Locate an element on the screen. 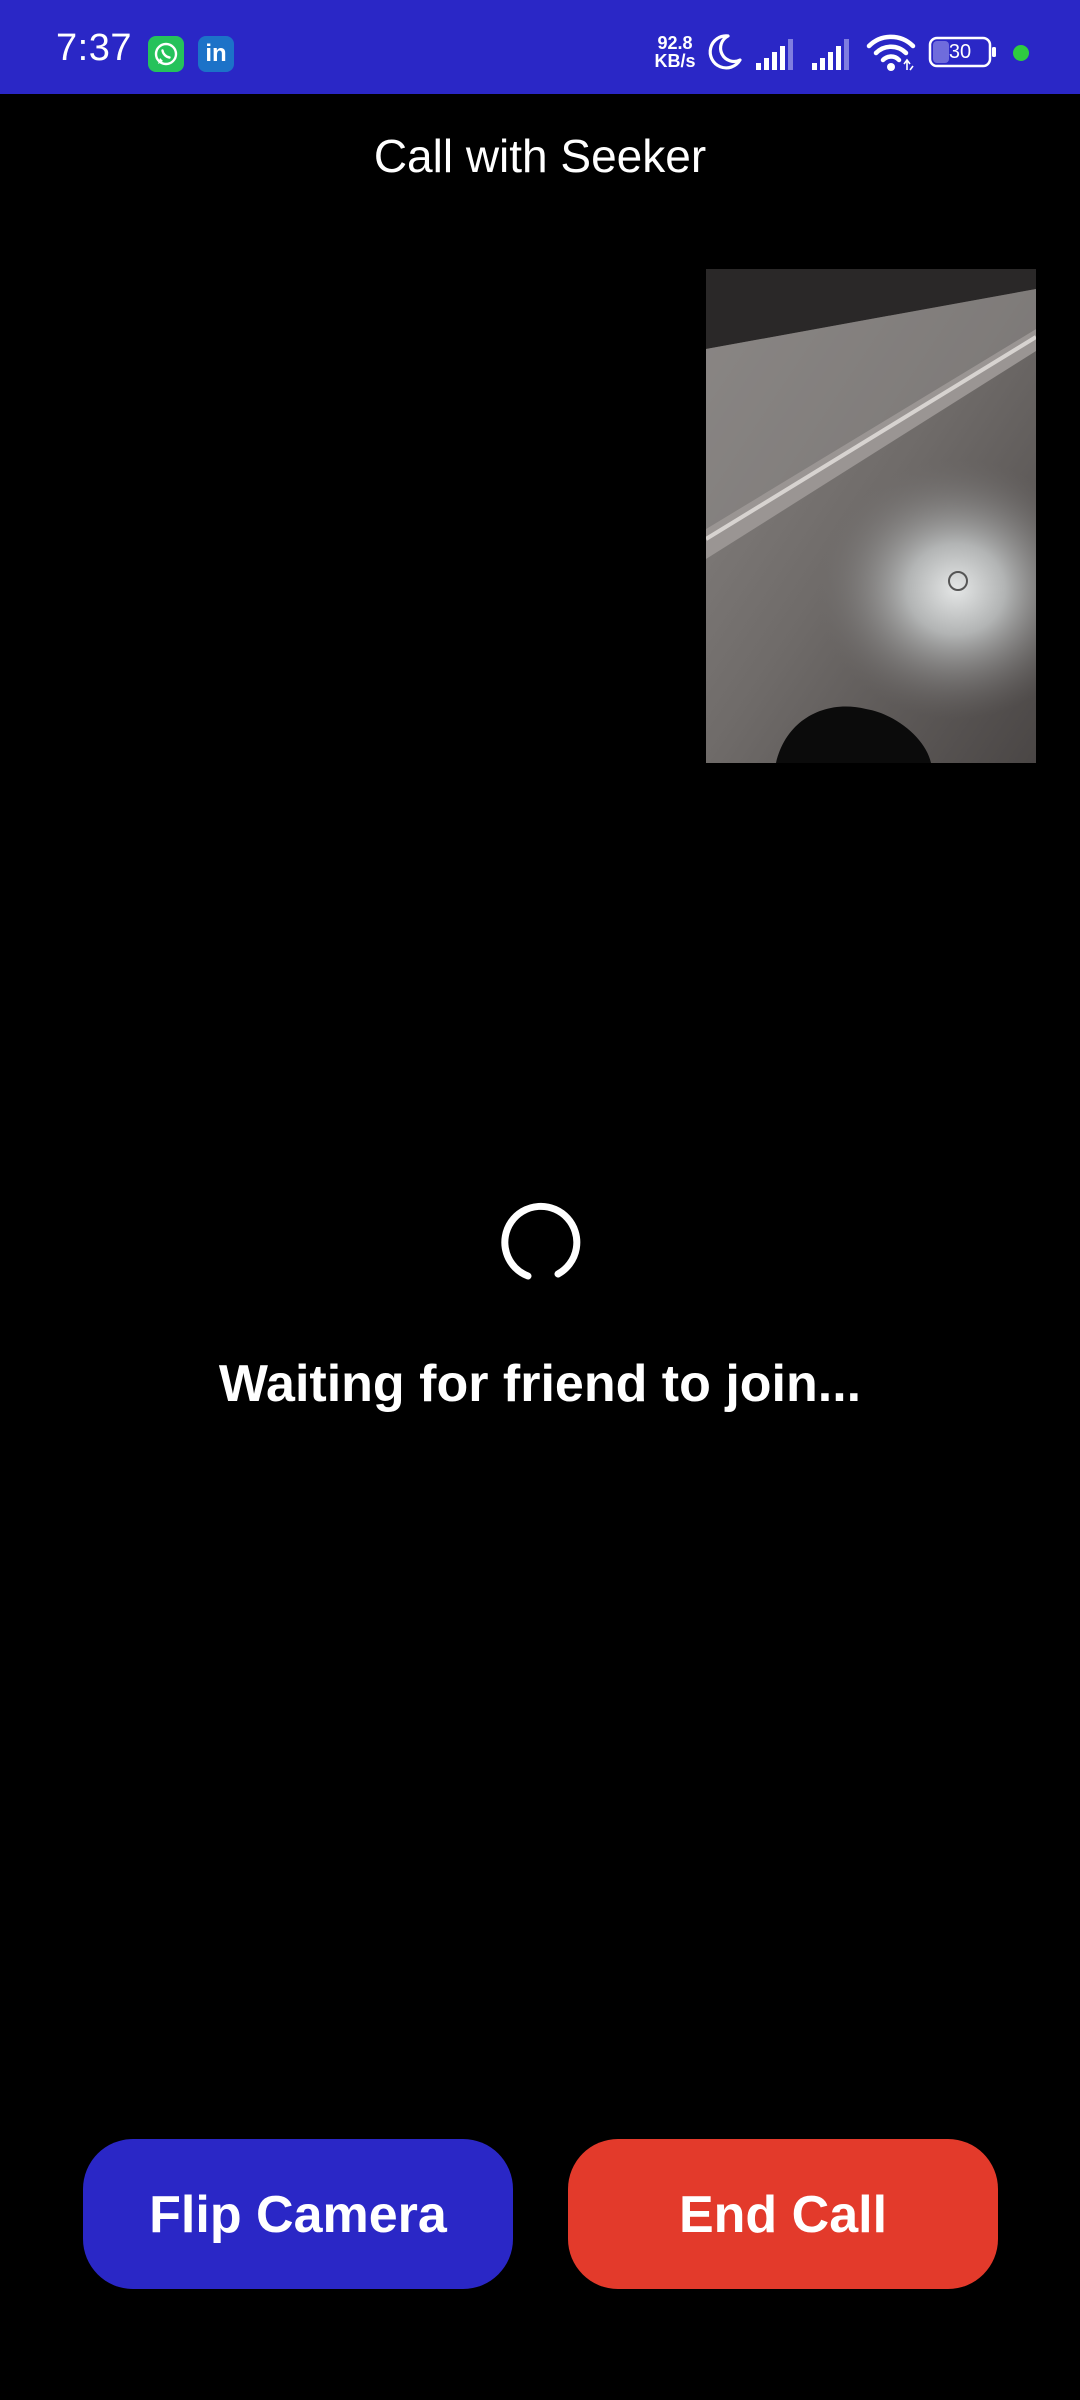 This screenshot has height=2400, width=1080. network-speed: 92.8 KB/s is located at coordinates (675, 52).